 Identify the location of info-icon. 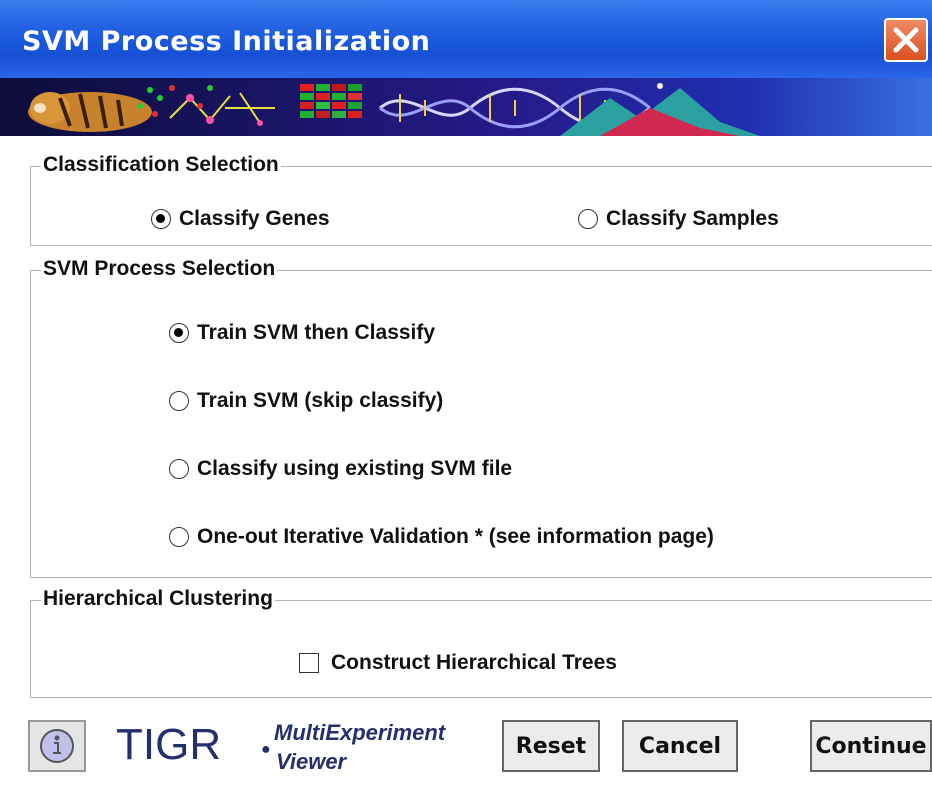
(57, 746).